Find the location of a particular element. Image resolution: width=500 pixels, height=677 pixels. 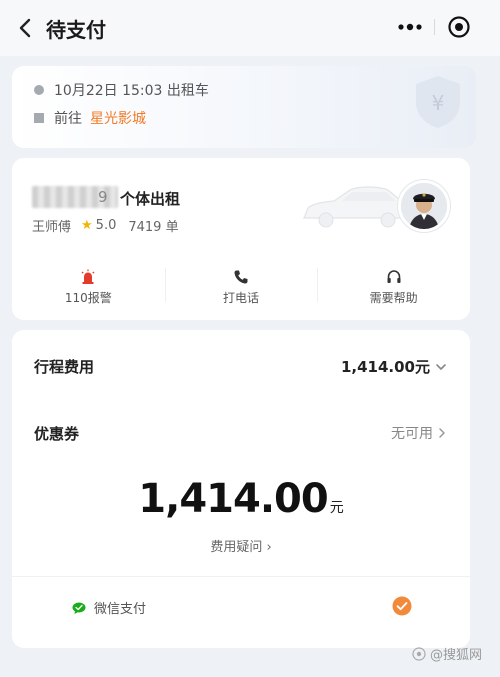

help-label: 需要帮助 is located at coordinates (393, 297).